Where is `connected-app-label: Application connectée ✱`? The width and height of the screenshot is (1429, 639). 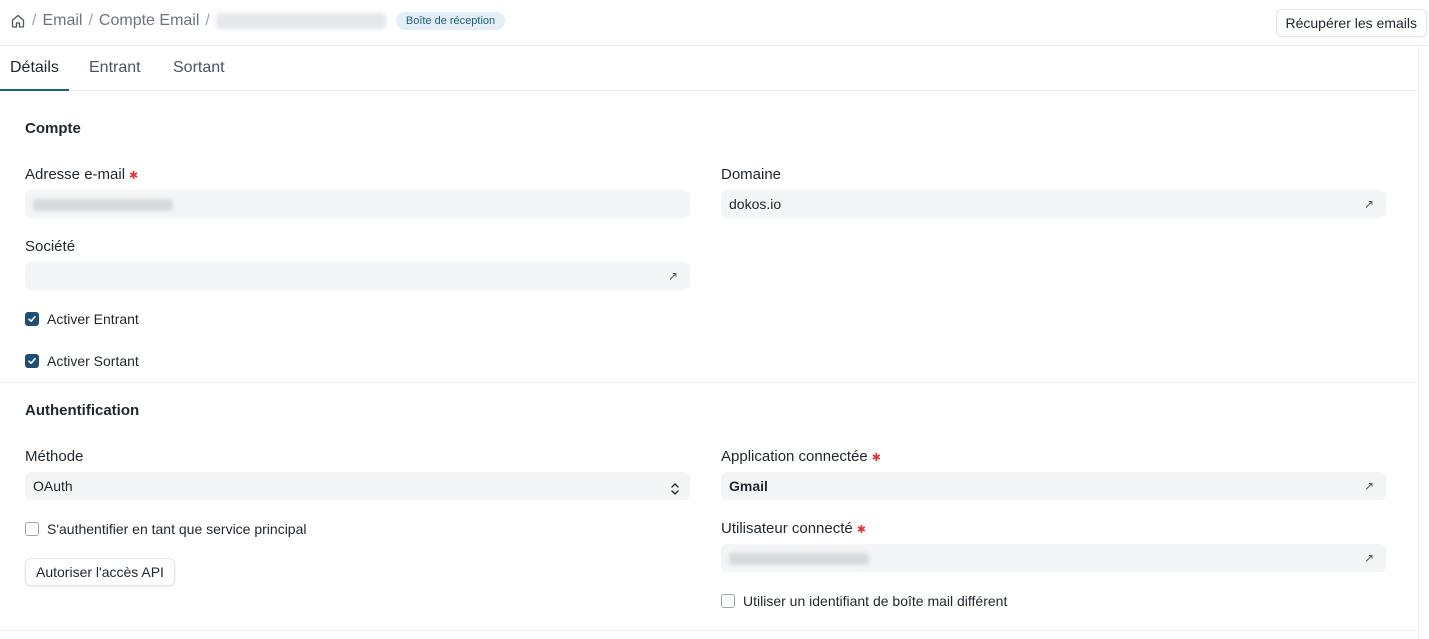 connected-app-label: Application connectée ✱ is located at coordinates (801, 456).